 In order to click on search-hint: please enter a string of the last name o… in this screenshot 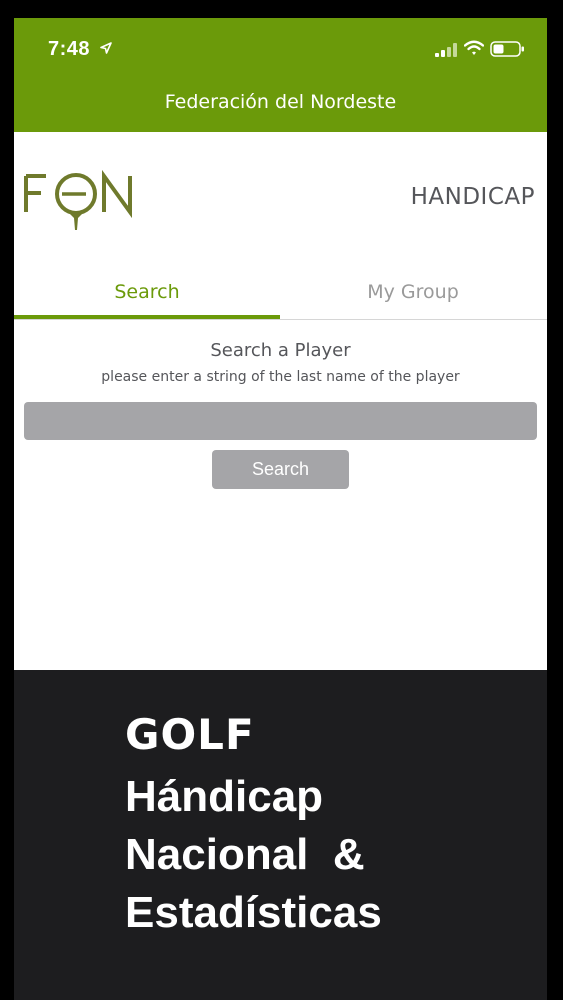, I will do `click(280, 377)`.